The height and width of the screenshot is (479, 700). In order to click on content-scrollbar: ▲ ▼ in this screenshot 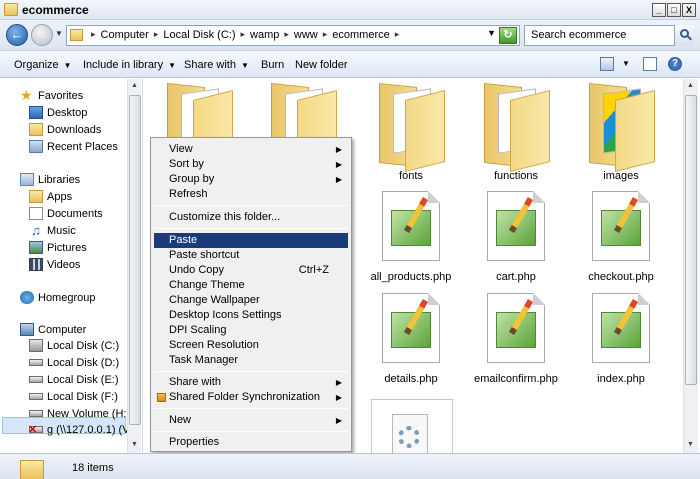, I will do `click(690, 266)`.